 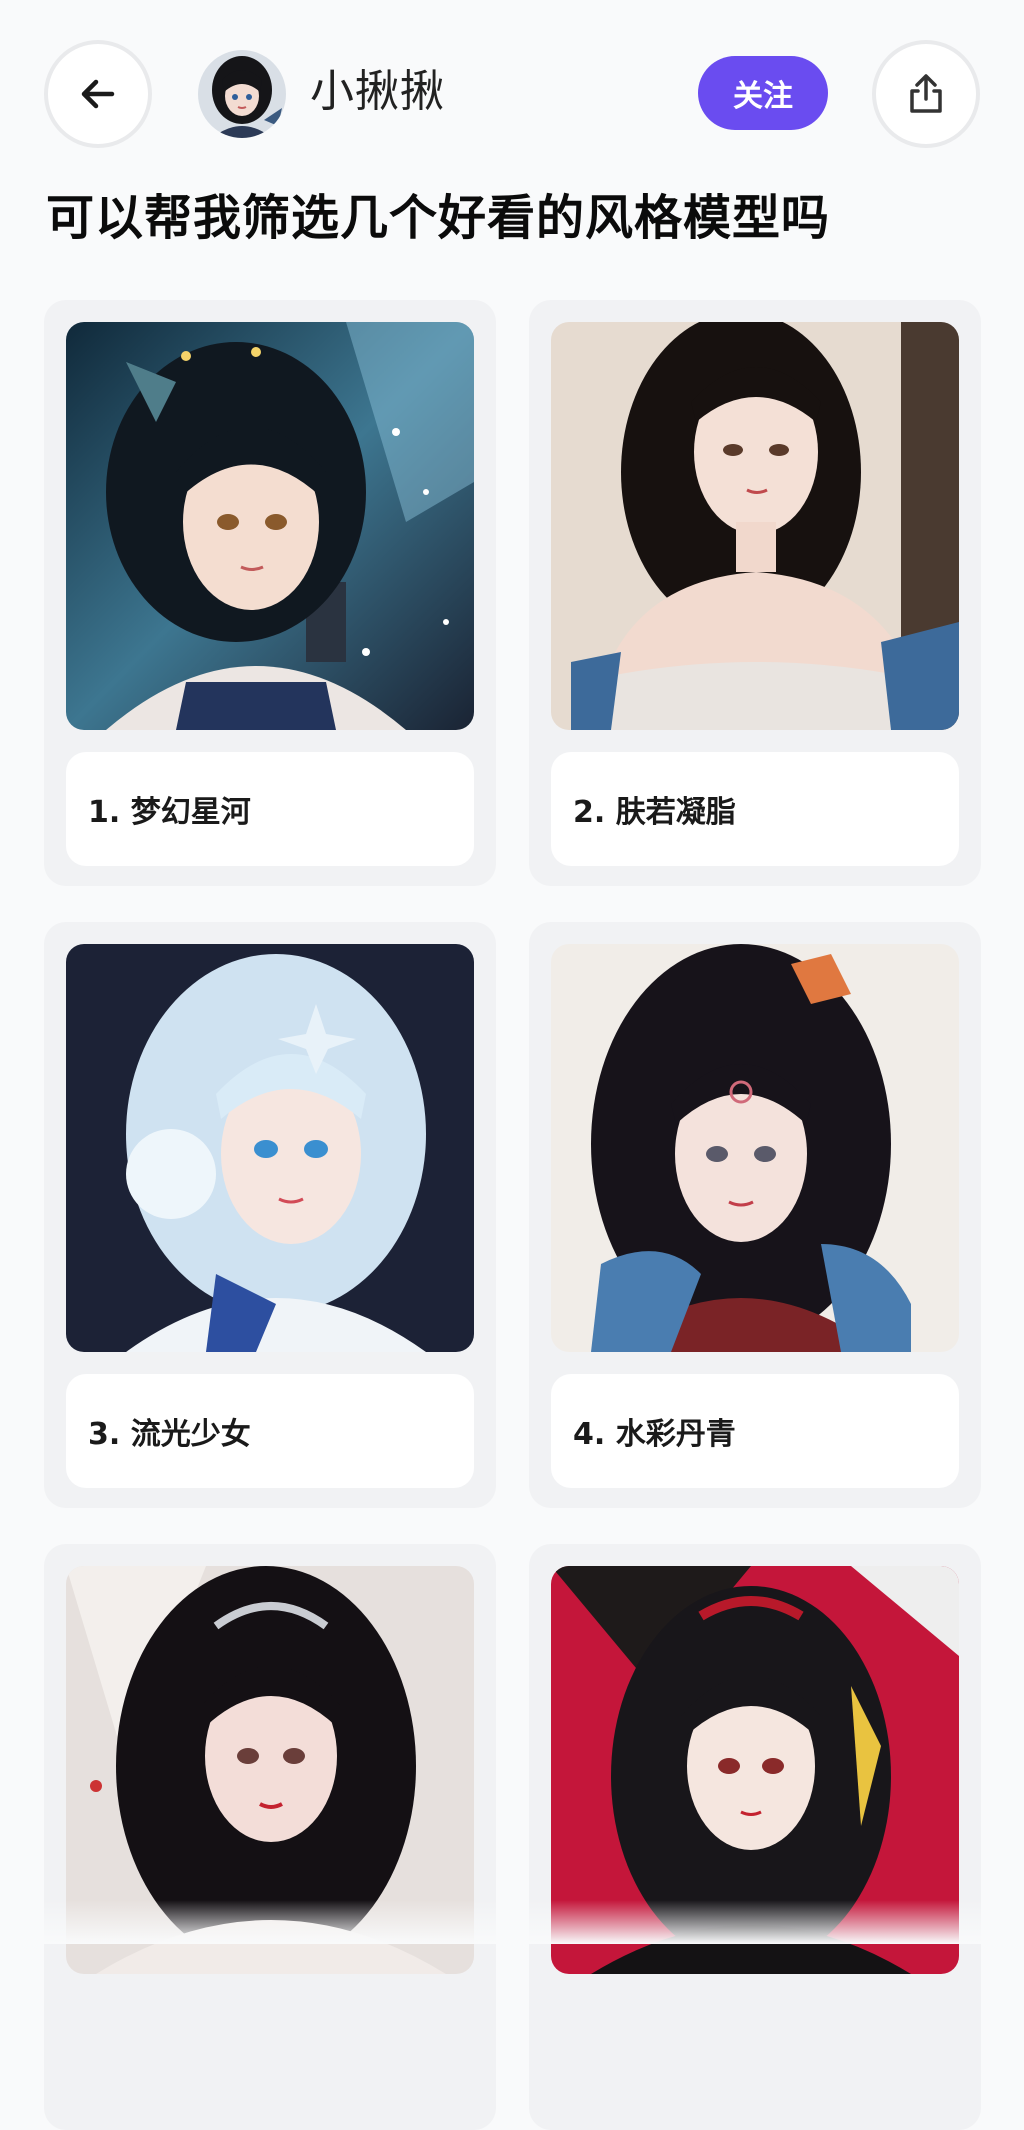 I want to click on arrow-left-icon, so click(x=98, y=94).